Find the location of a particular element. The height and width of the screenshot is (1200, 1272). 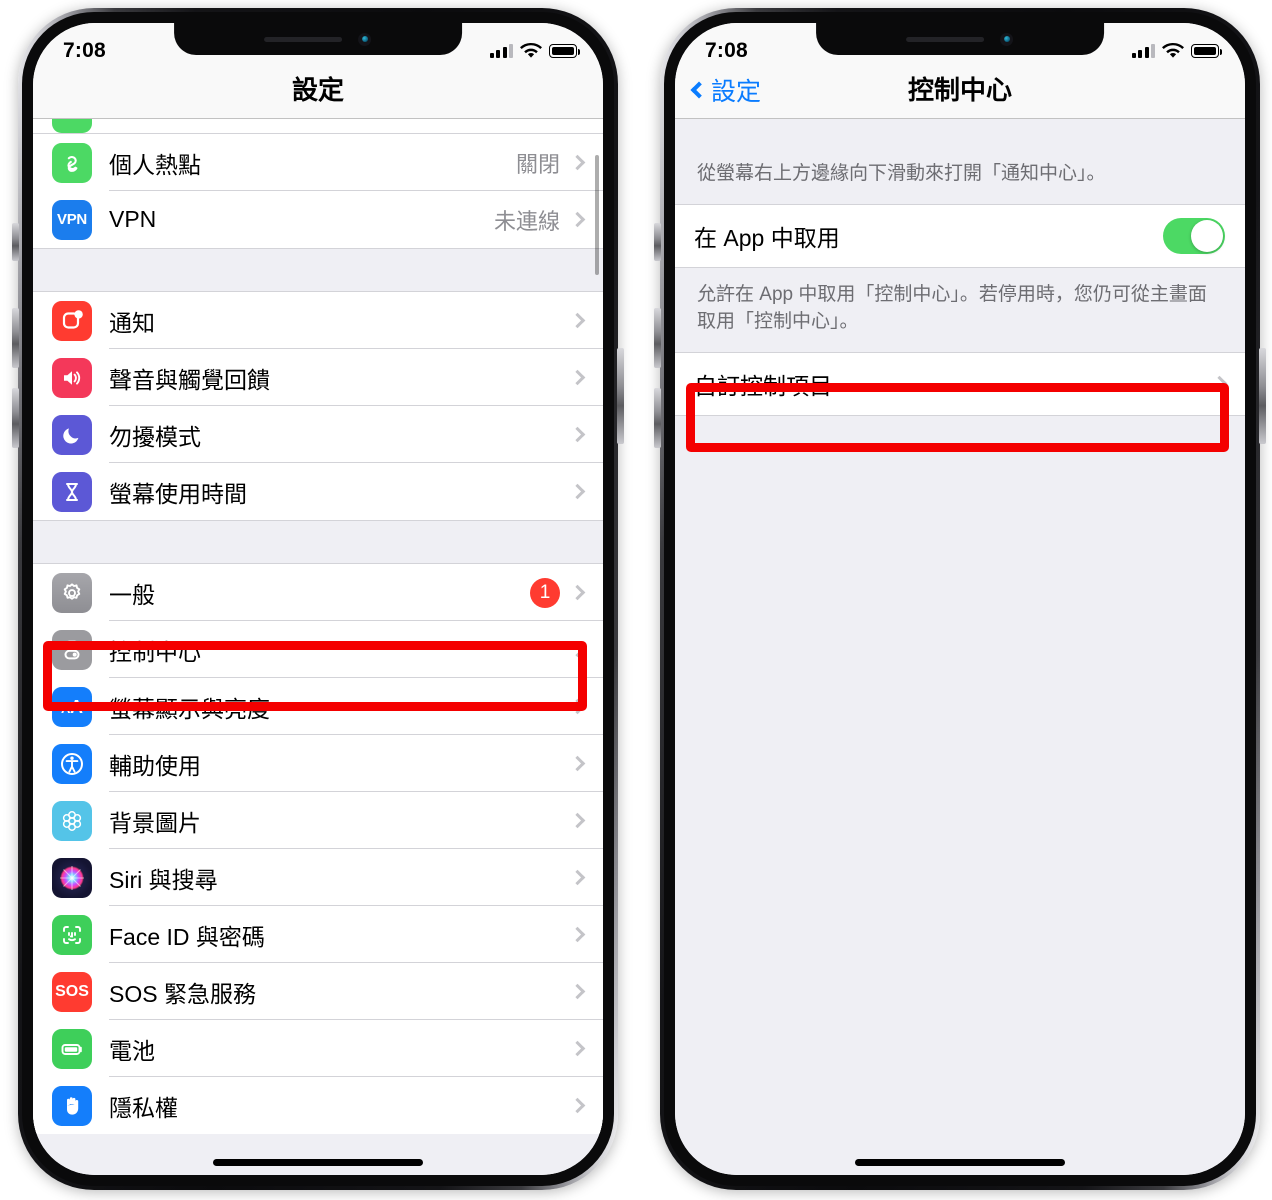

page-title: 控制中心 is located at coordinates (959, 90).